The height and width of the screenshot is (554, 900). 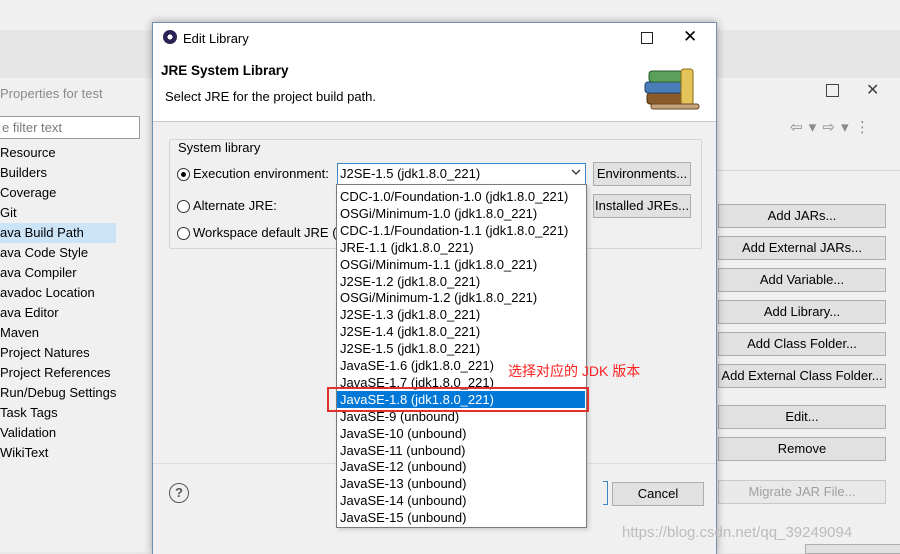 What do you see at coordinates (183, 174) in the screenshot?
I see `exec-env-radio` at bounding box center [183, 174].